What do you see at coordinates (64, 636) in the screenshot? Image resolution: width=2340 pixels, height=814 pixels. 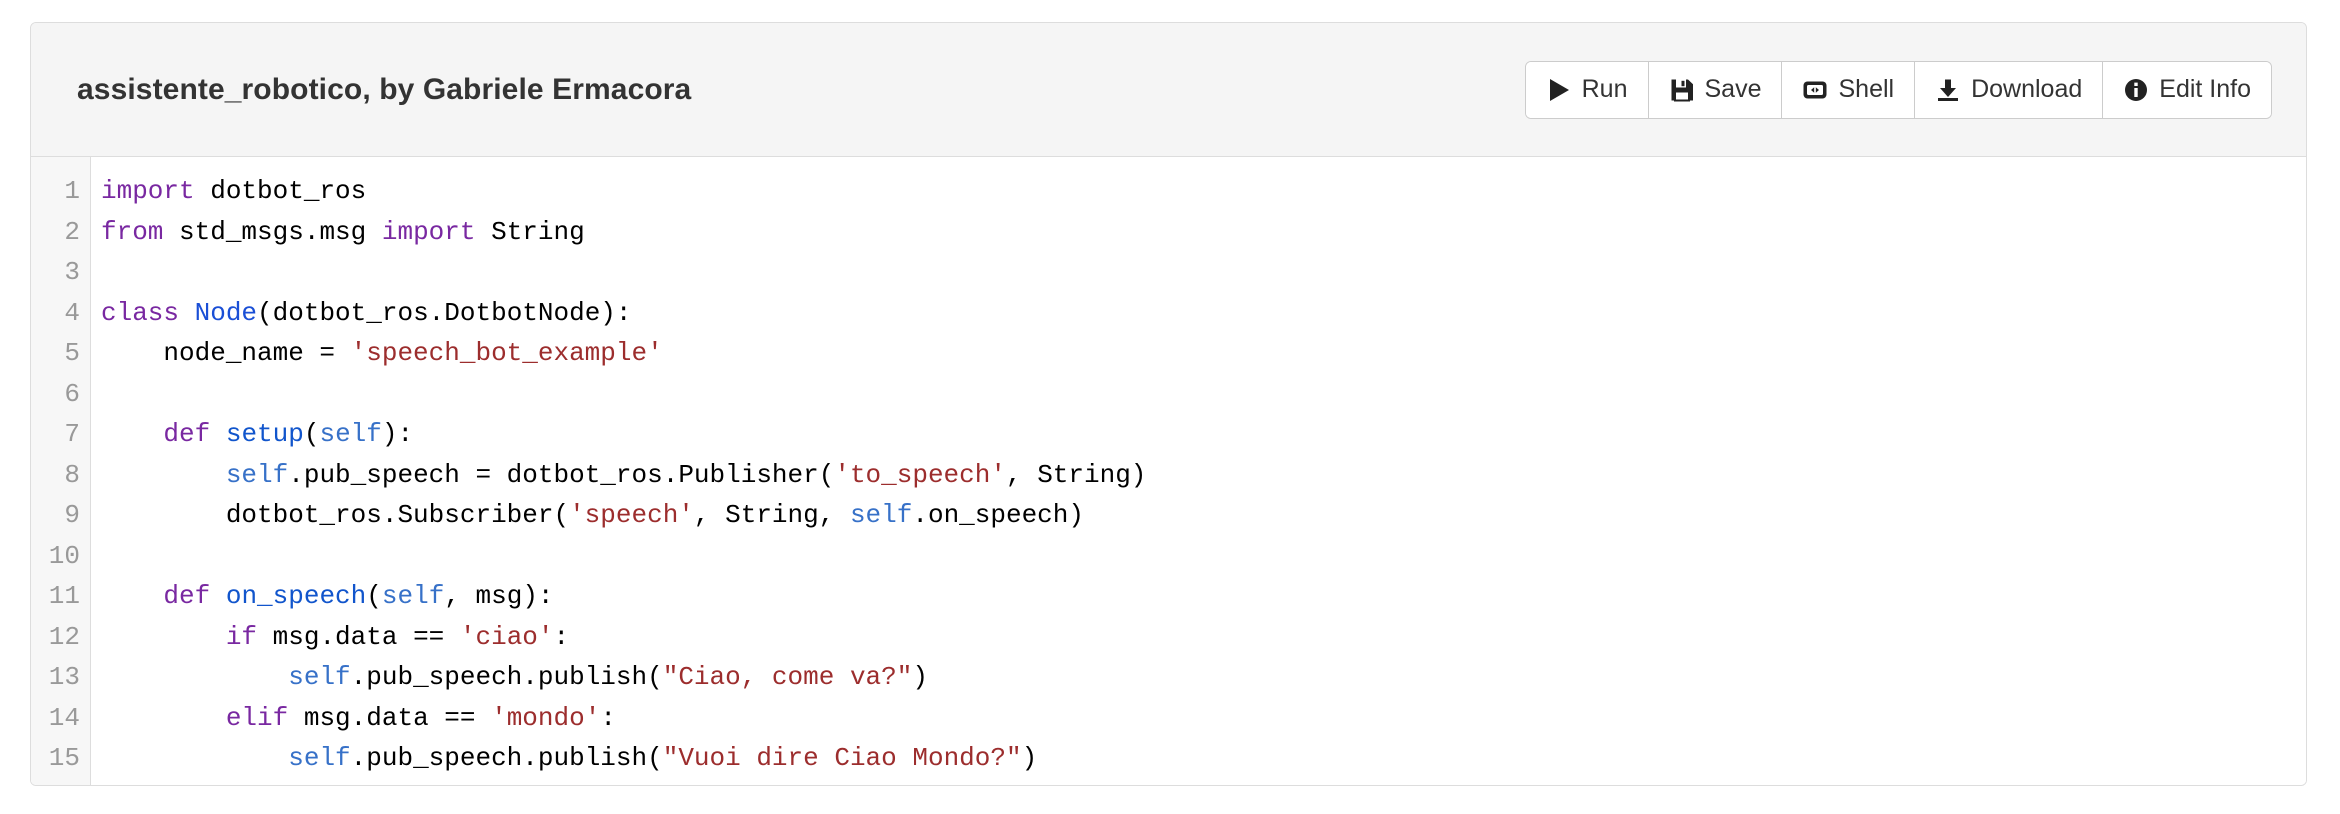 I see `line-number: 12` at bounding box center [64, 636].